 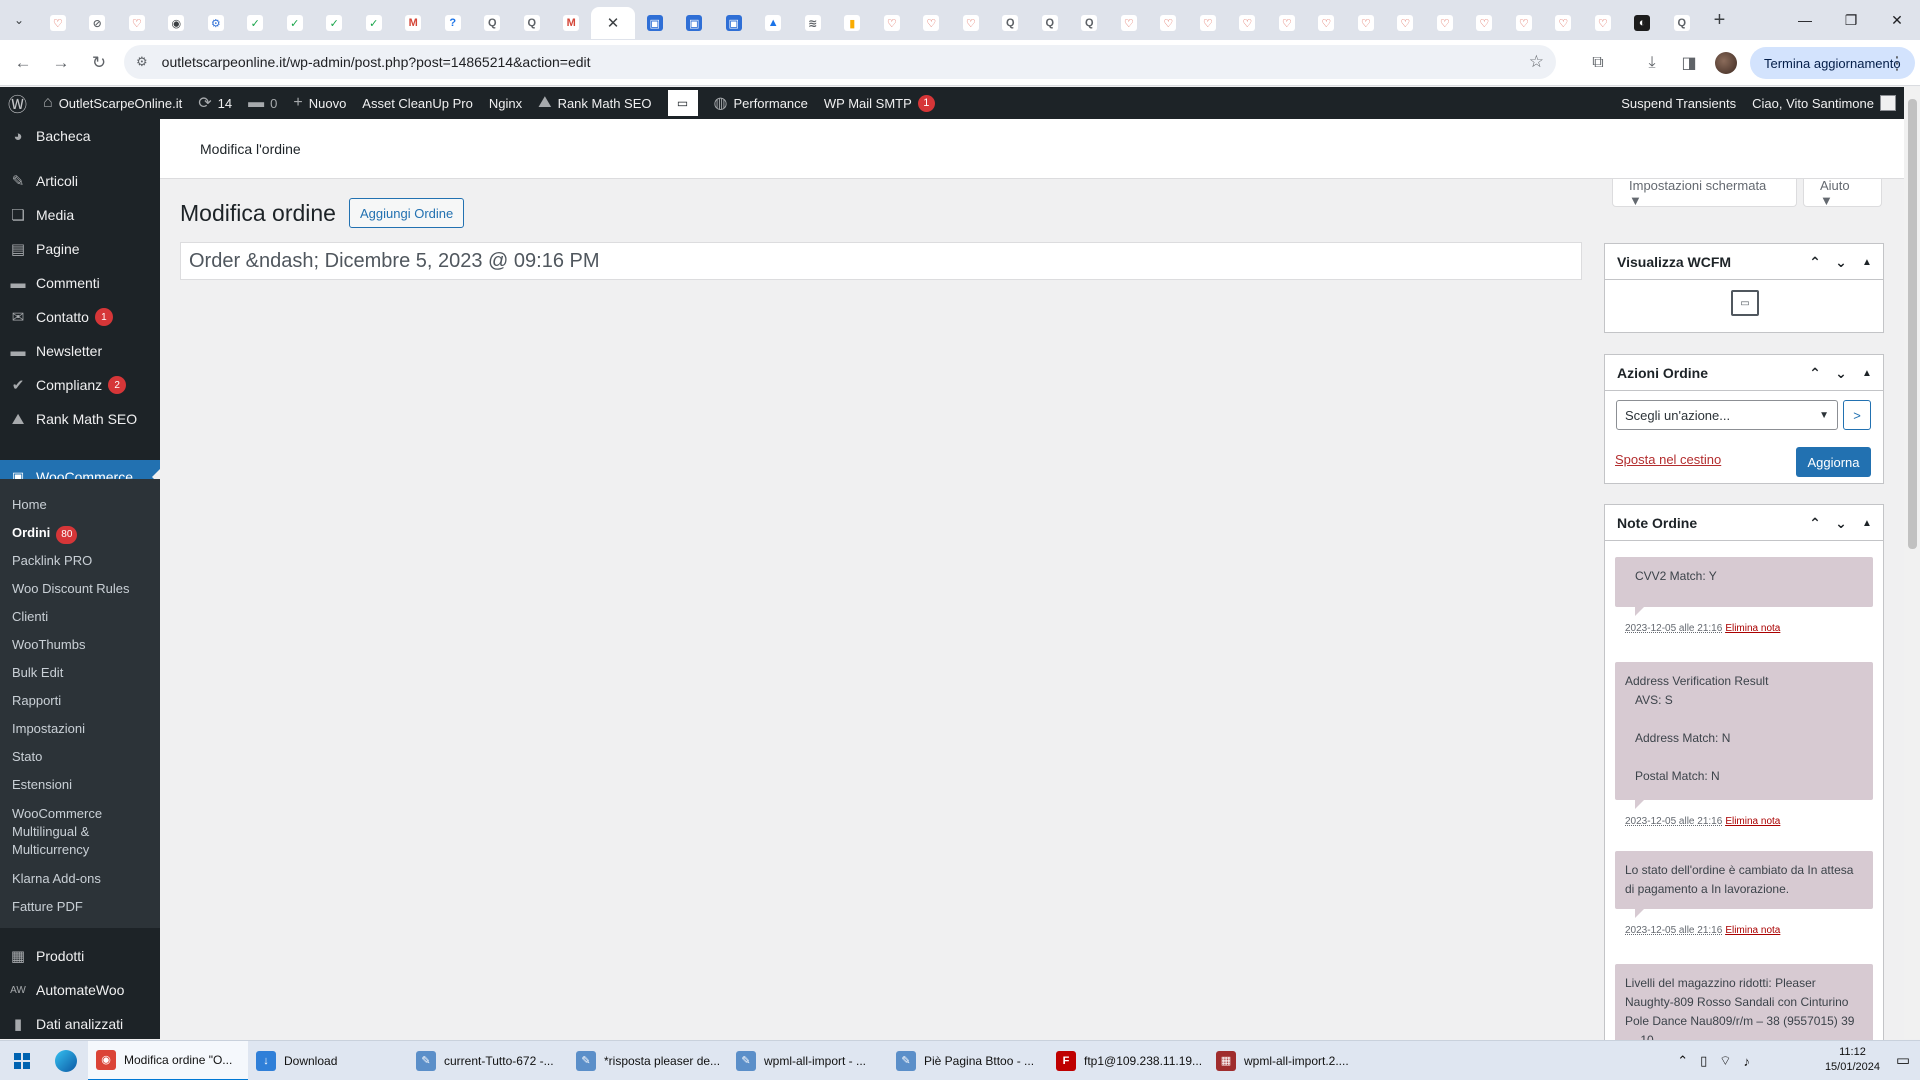 I want to click on menu-icon: ⋮, so click(x=1897, y=63).